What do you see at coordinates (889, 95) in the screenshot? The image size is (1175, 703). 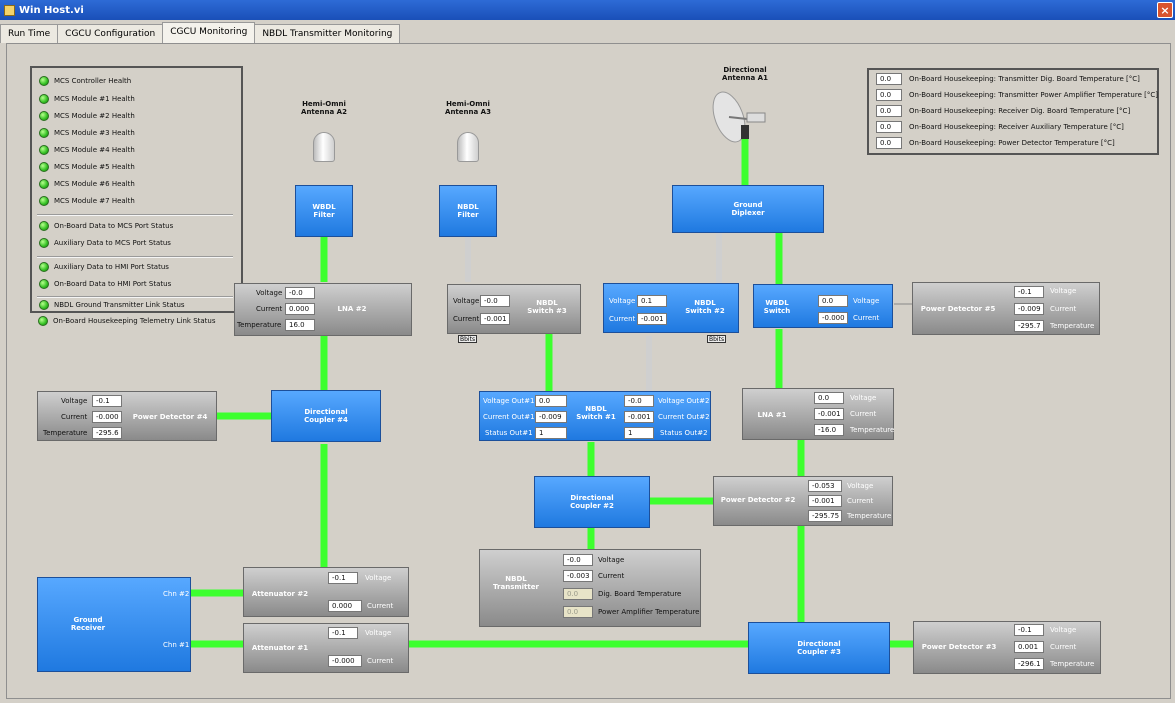 I see `hk-tx-pa-temp-value: 0.0` at bounding box center [889, 95].